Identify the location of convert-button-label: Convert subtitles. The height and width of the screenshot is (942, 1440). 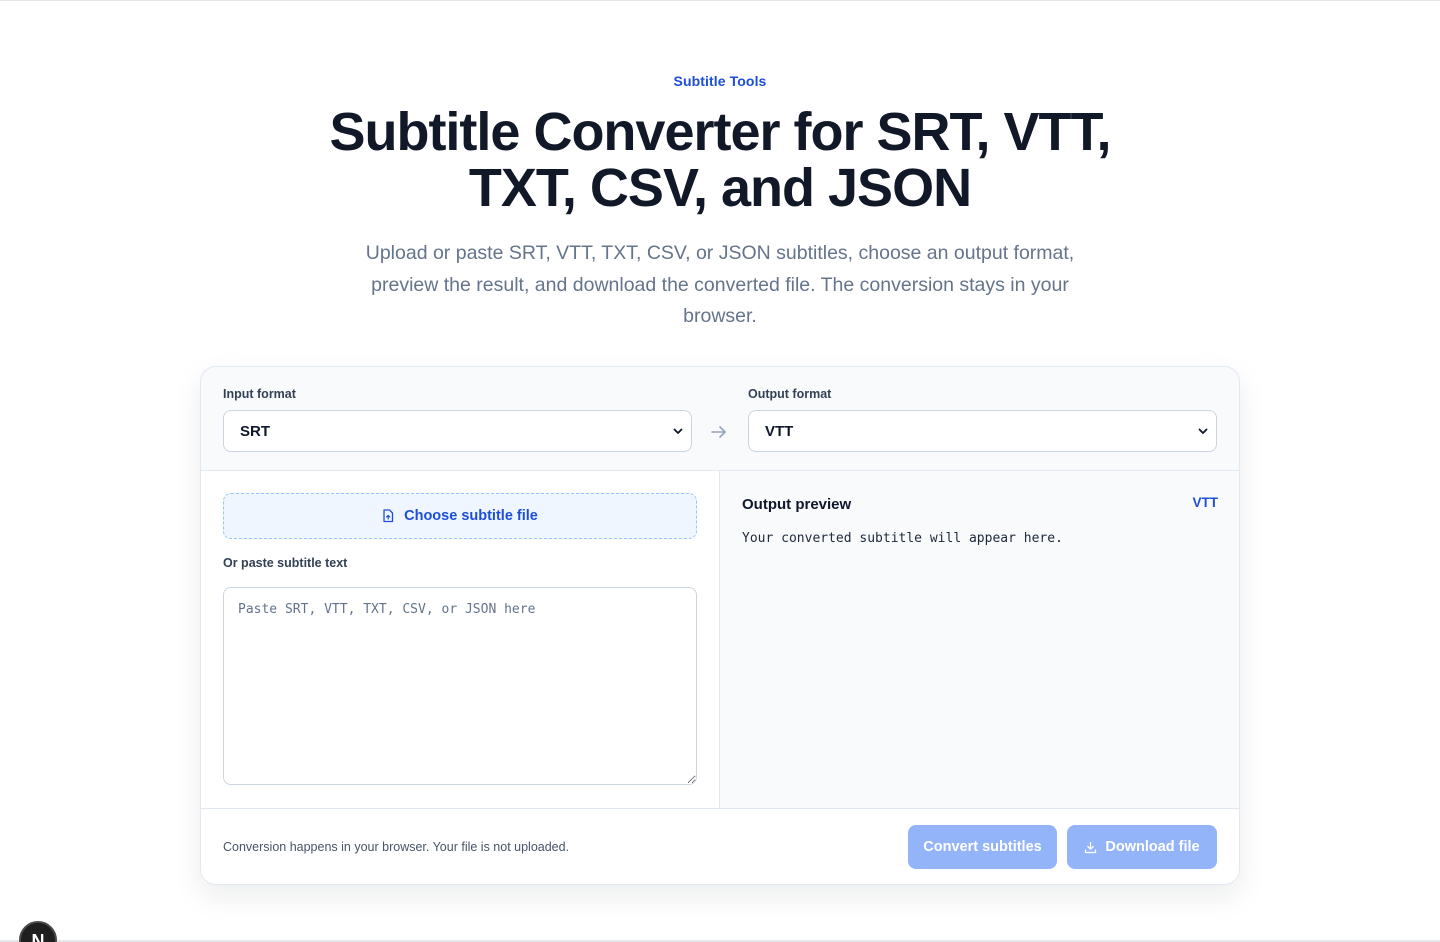
(982, 847).